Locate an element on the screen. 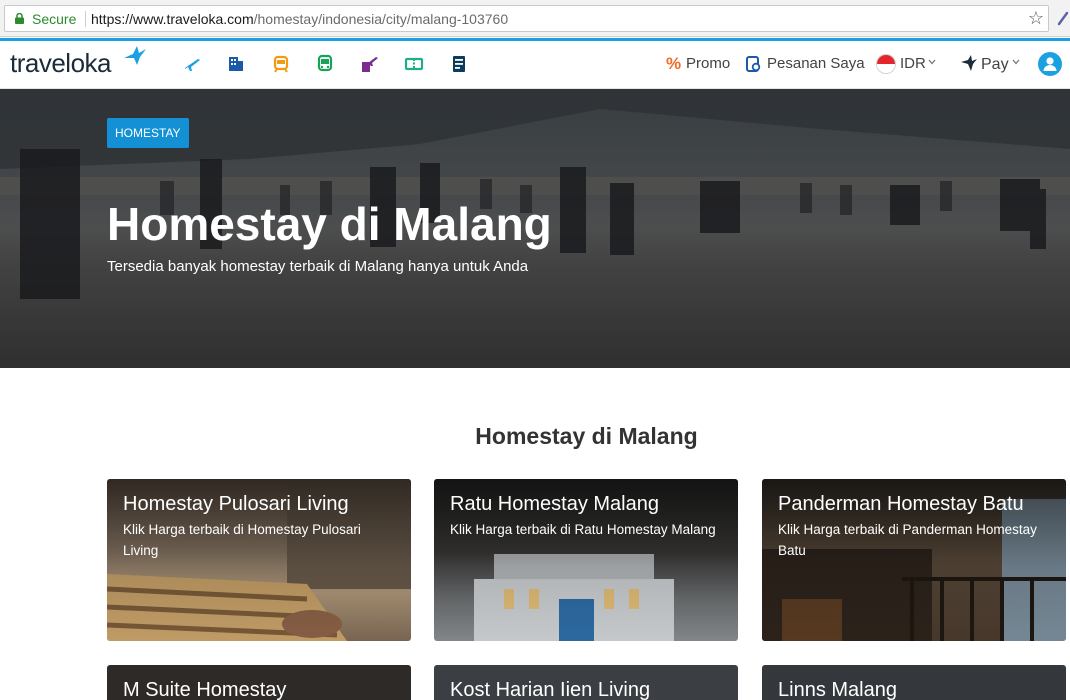 Image resolution: width=1070 pixels, height=700 pixels. traveloka-logo: traveloka is located at coordinates (61, 63).